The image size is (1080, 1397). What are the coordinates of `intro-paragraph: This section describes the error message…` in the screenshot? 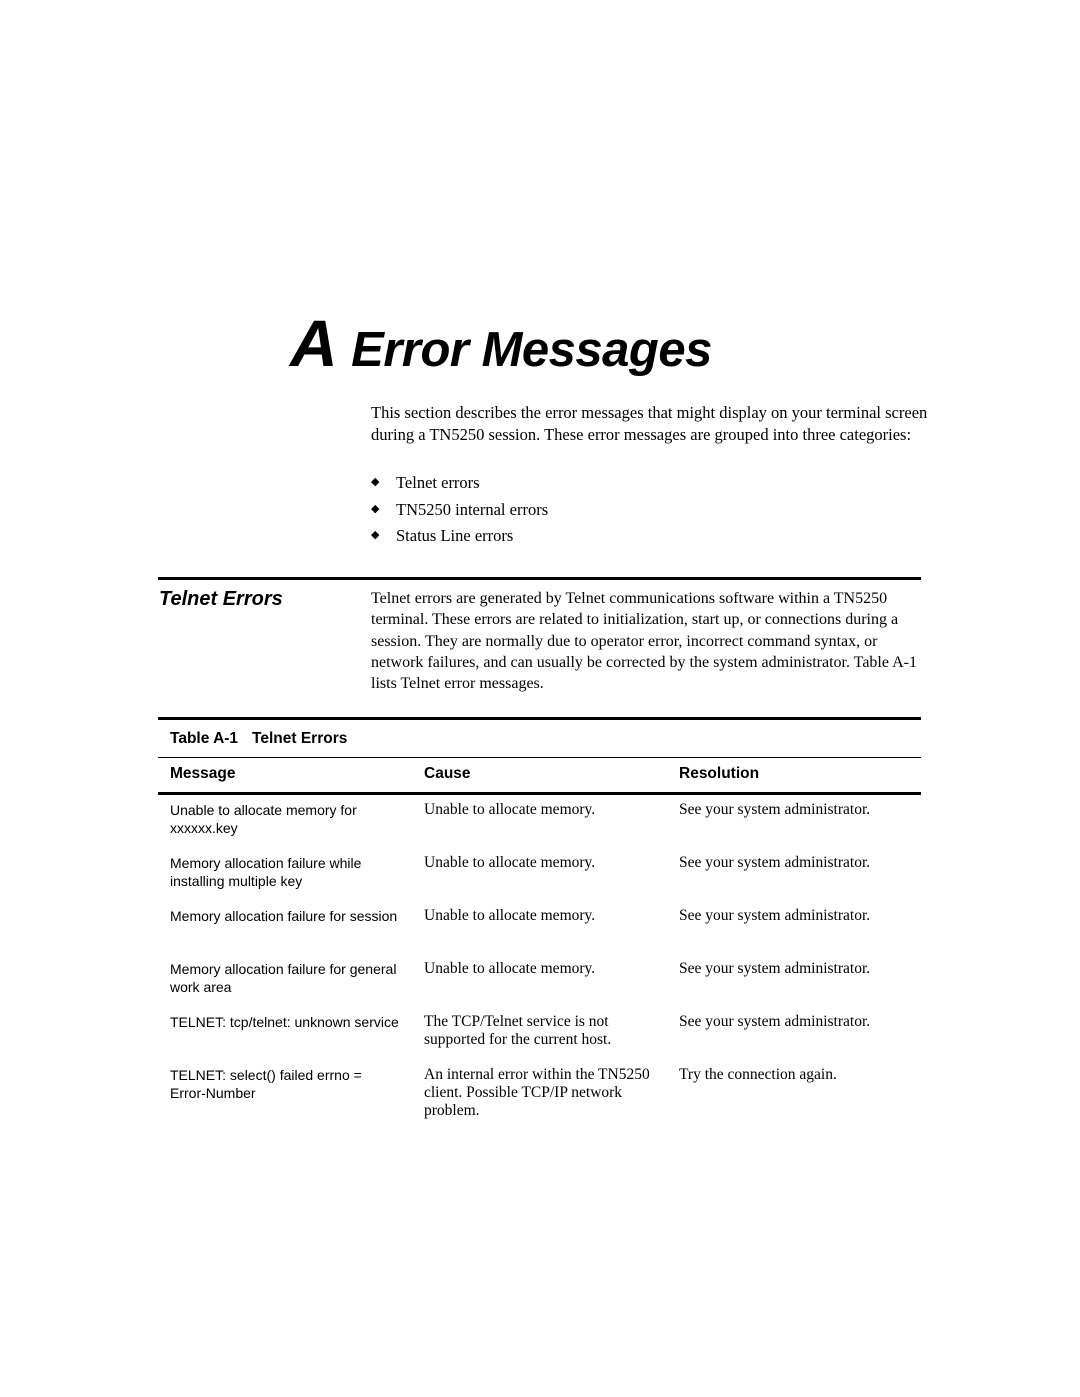 It's located at (649, 423).